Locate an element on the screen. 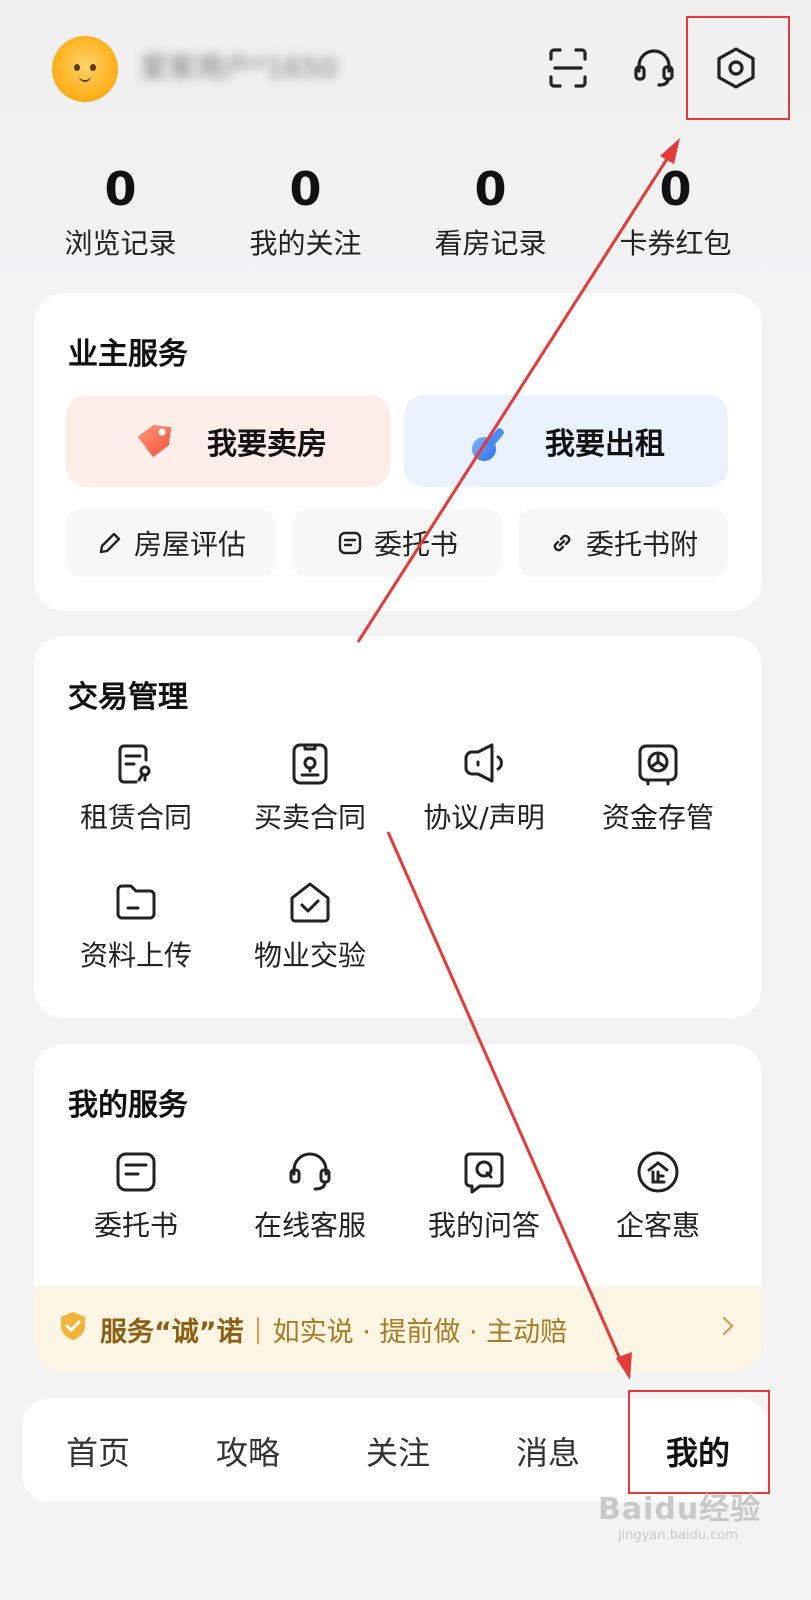 The image size is (811, 1600). lease-contract-item: 租赁合同 is located at coordinates (136, 789).